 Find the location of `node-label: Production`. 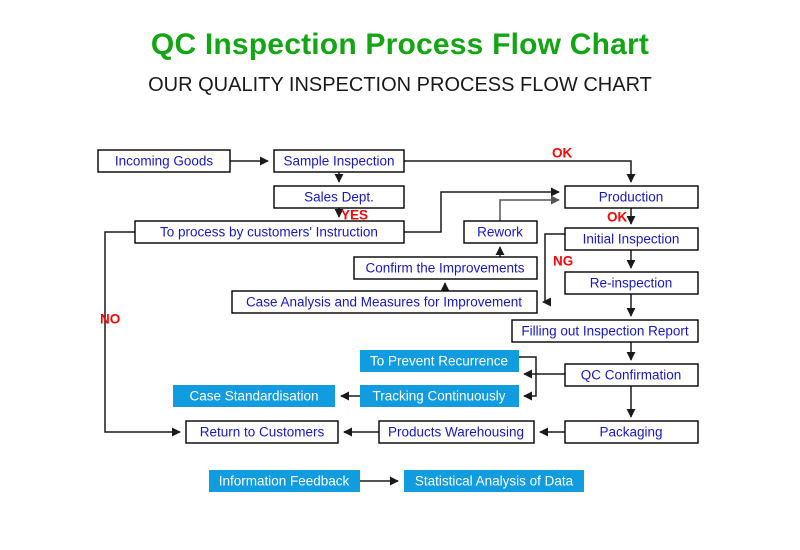

node-label: Production is located at coordinates (631, 197).